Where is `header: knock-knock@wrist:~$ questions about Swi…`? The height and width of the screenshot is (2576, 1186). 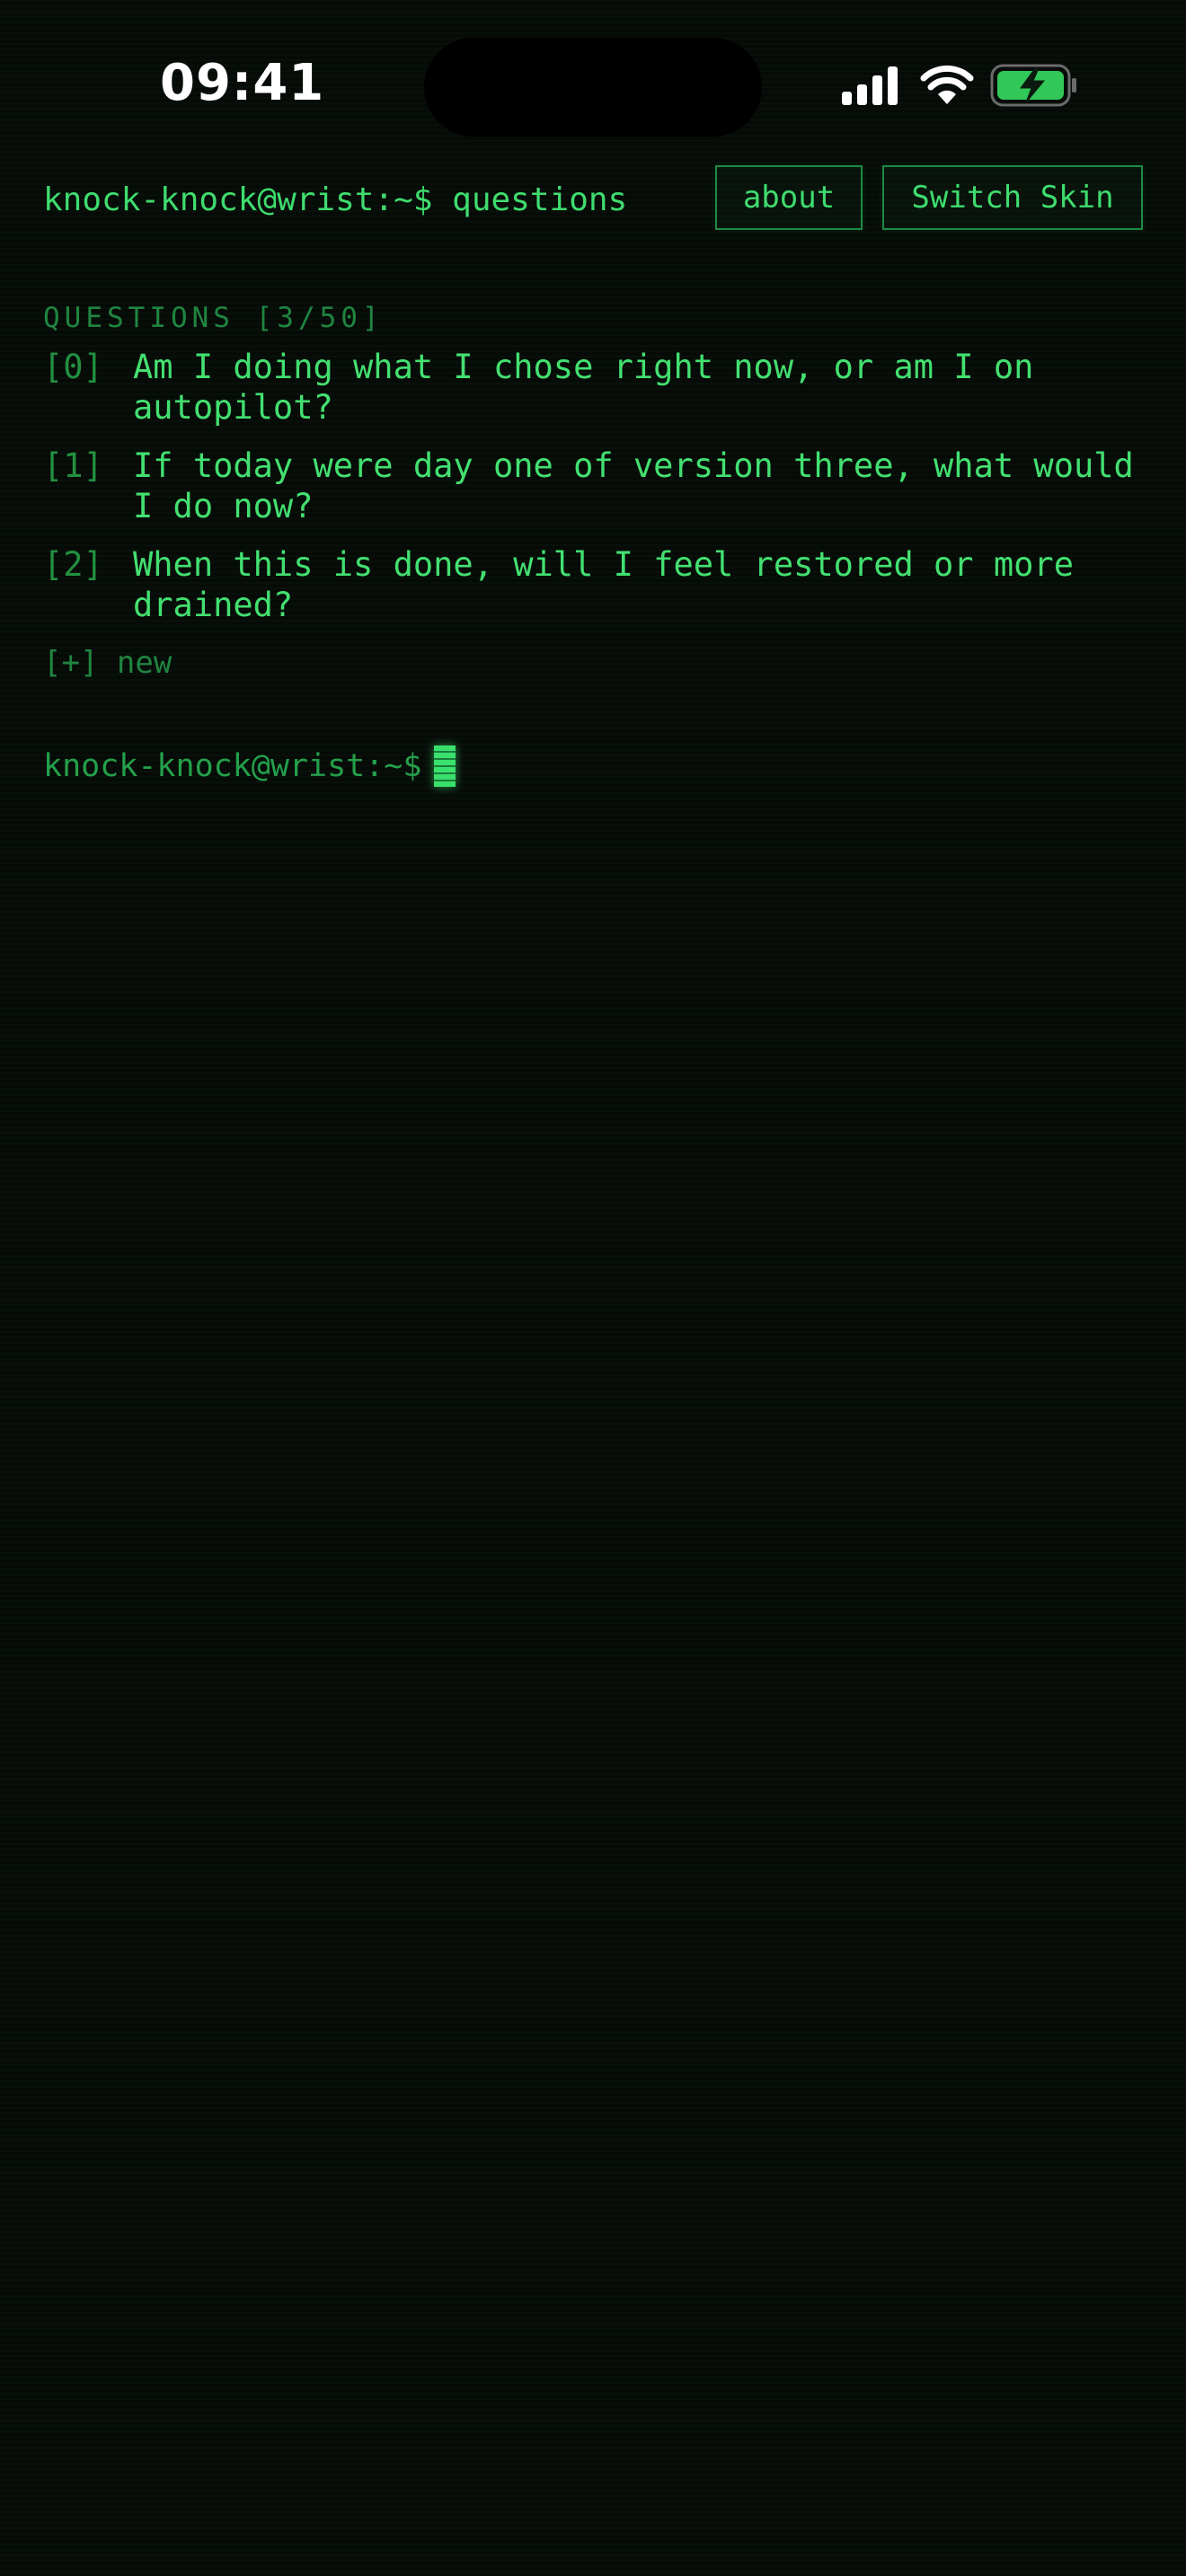
header: knock-knock@wrist:~$ questions about Swi… is located at coordinates (593, 199).